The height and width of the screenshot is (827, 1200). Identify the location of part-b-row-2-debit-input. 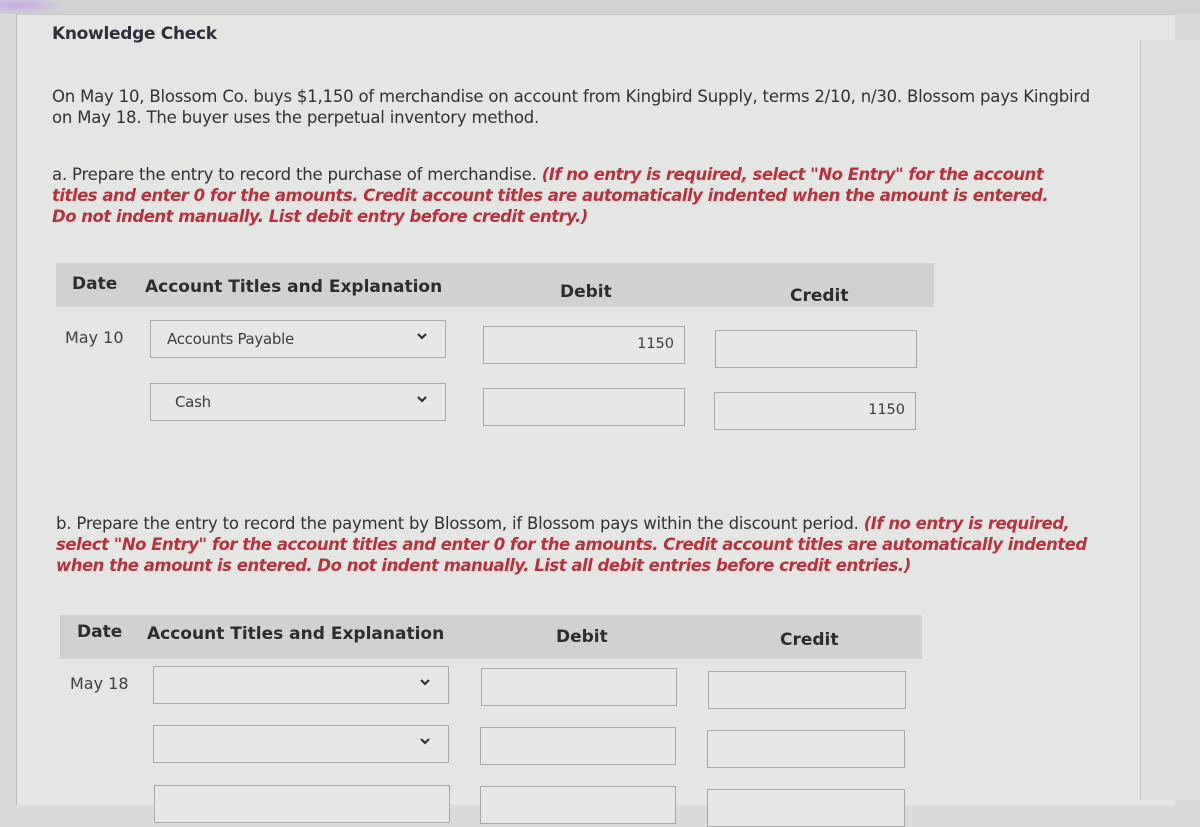
(578, 746).